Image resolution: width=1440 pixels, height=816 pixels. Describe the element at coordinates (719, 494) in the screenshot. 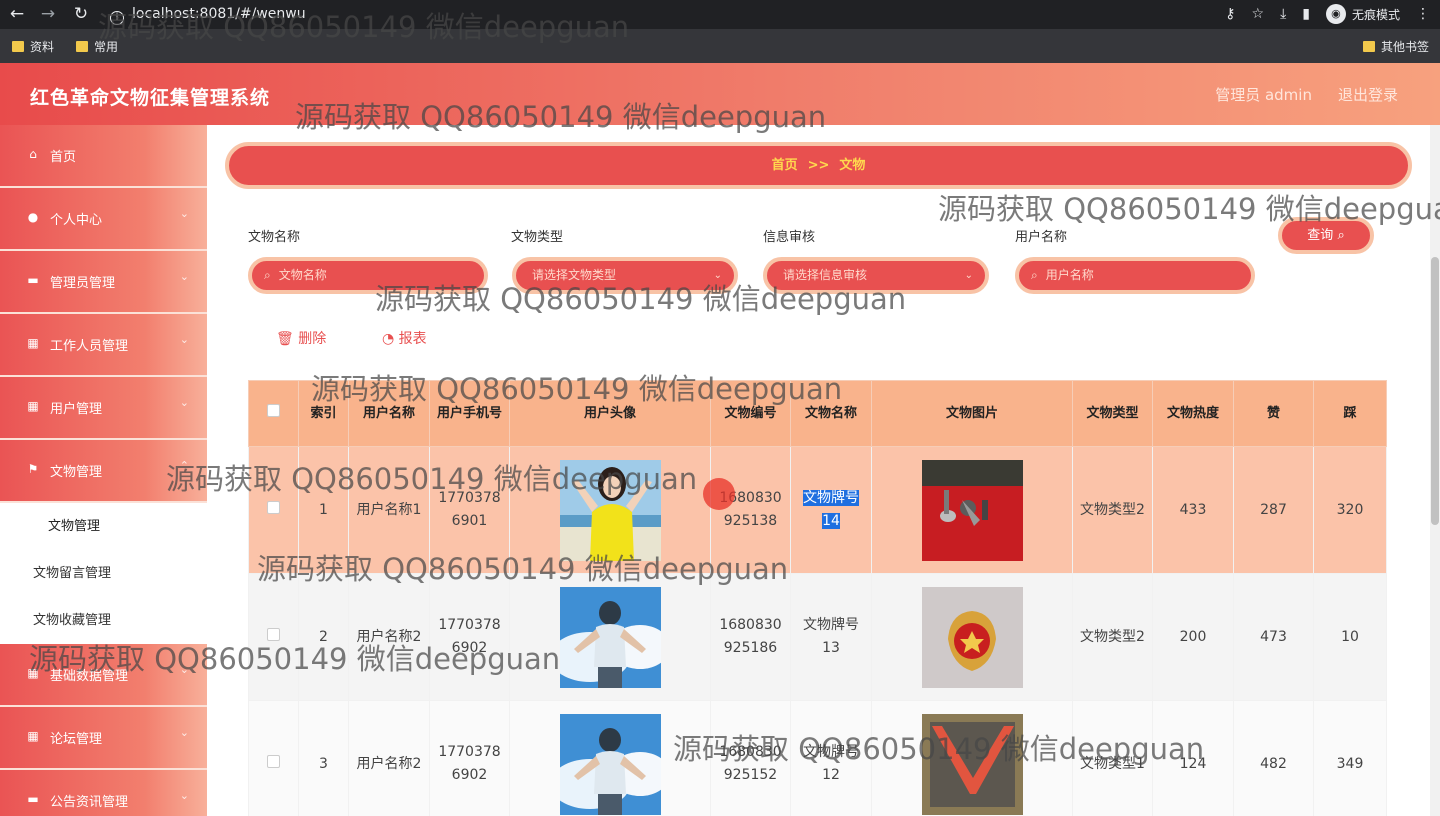

I see `mouse-cursor-highlight` at that location.